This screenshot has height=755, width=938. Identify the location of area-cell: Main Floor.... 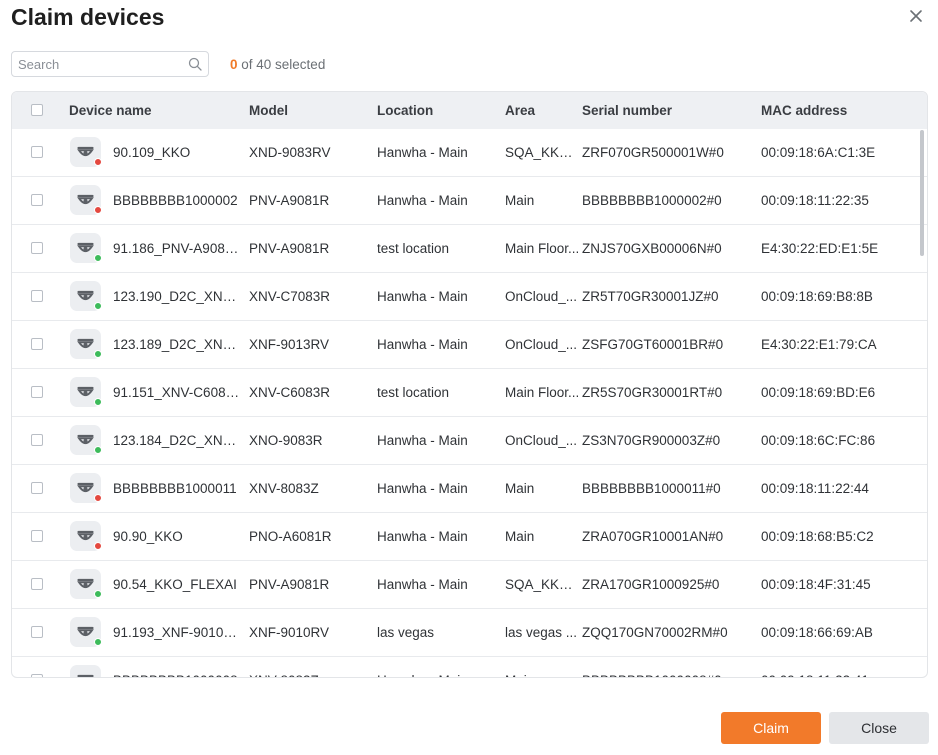
(542, 248).